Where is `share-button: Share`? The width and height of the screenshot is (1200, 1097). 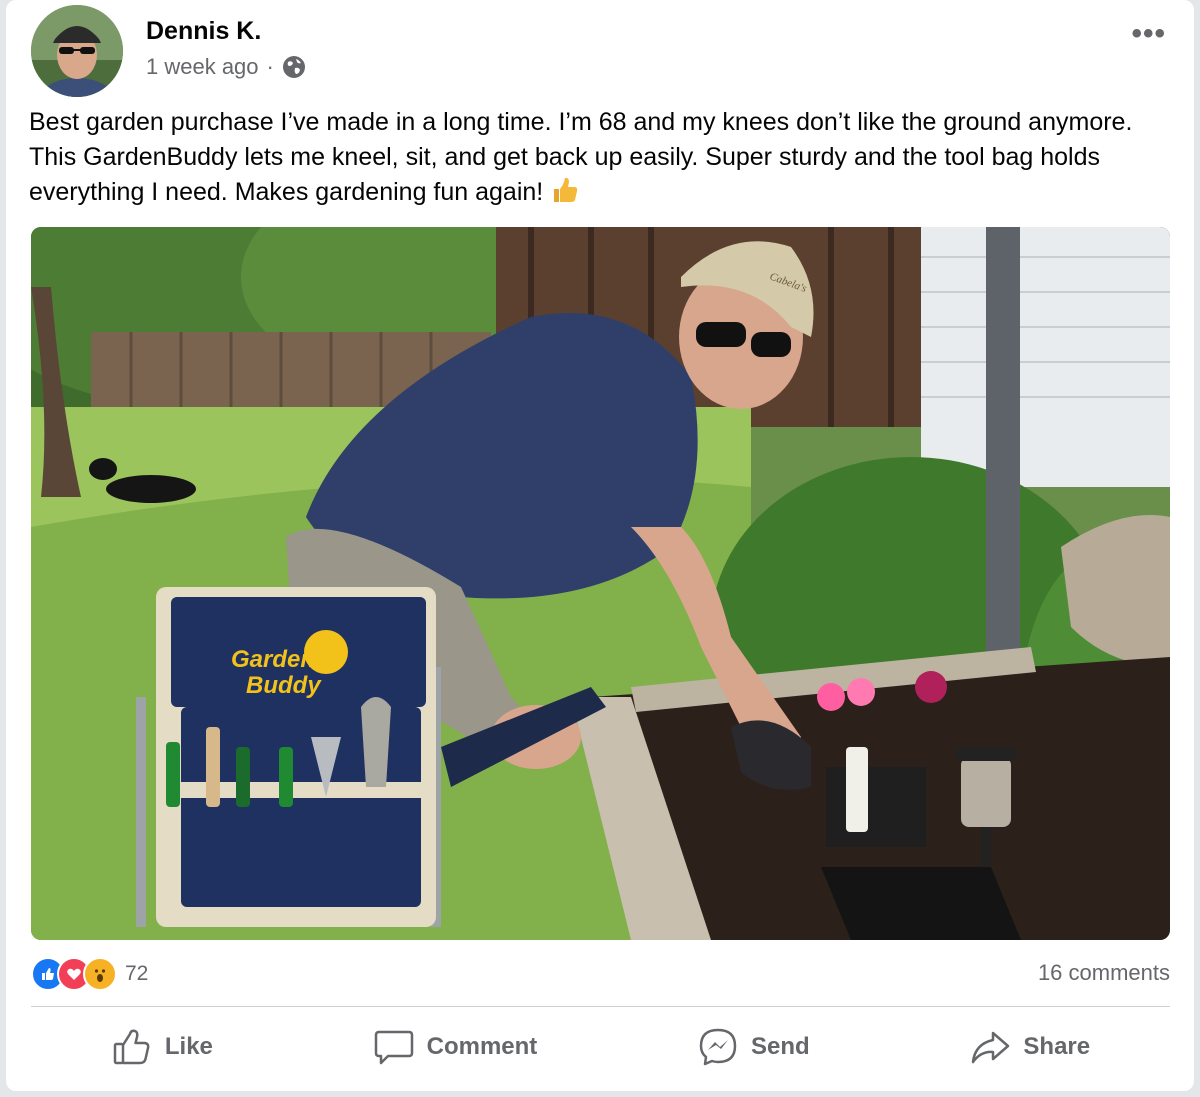
share-button: Share is located at coordinates (1029, 1047).